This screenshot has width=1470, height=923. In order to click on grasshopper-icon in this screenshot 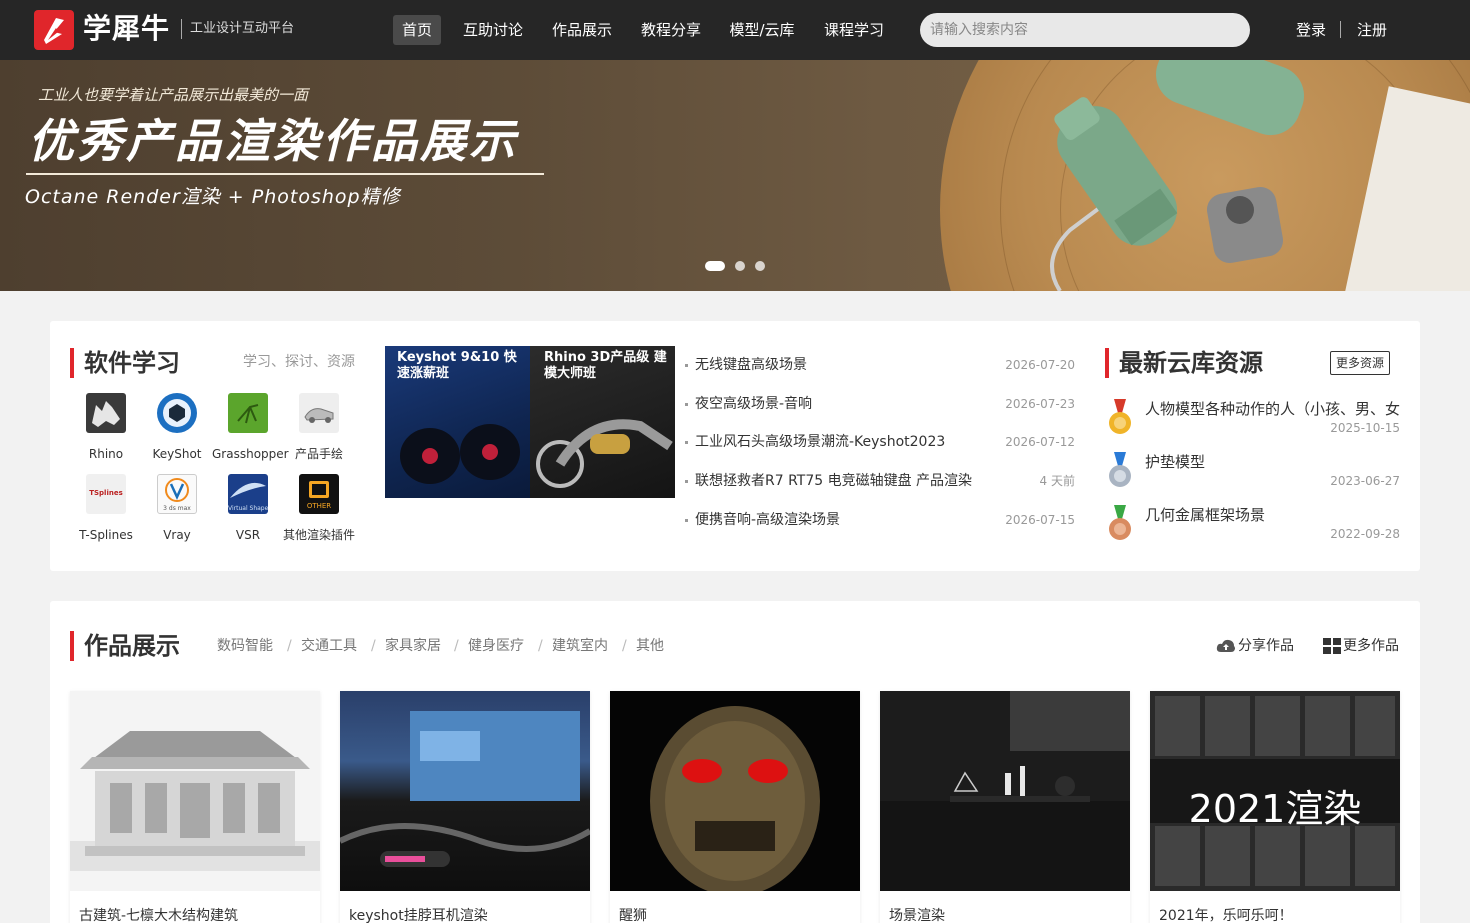, I will do `click(248, 413)`.